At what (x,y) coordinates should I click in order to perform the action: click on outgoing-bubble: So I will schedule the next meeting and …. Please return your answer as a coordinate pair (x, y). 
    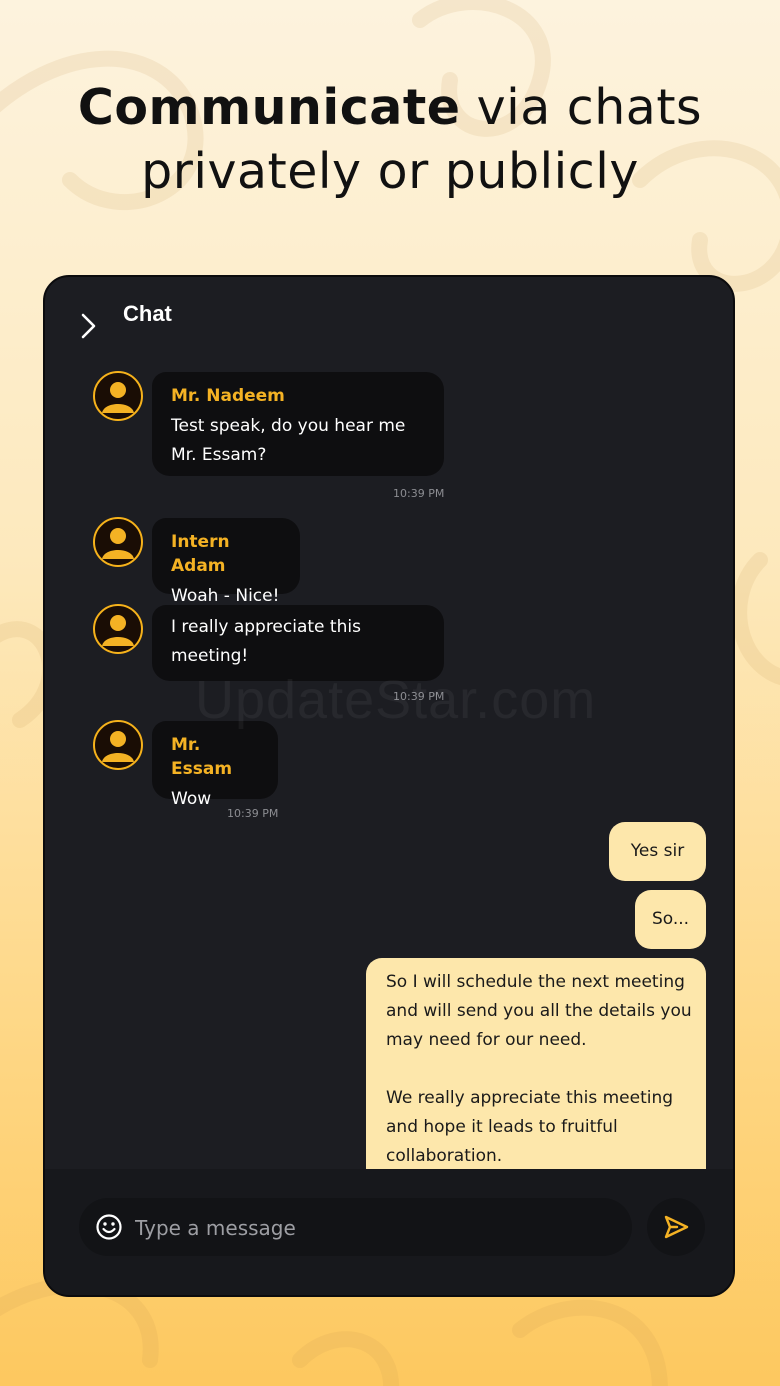
    Looking at the image, I should click on (536, 1075).